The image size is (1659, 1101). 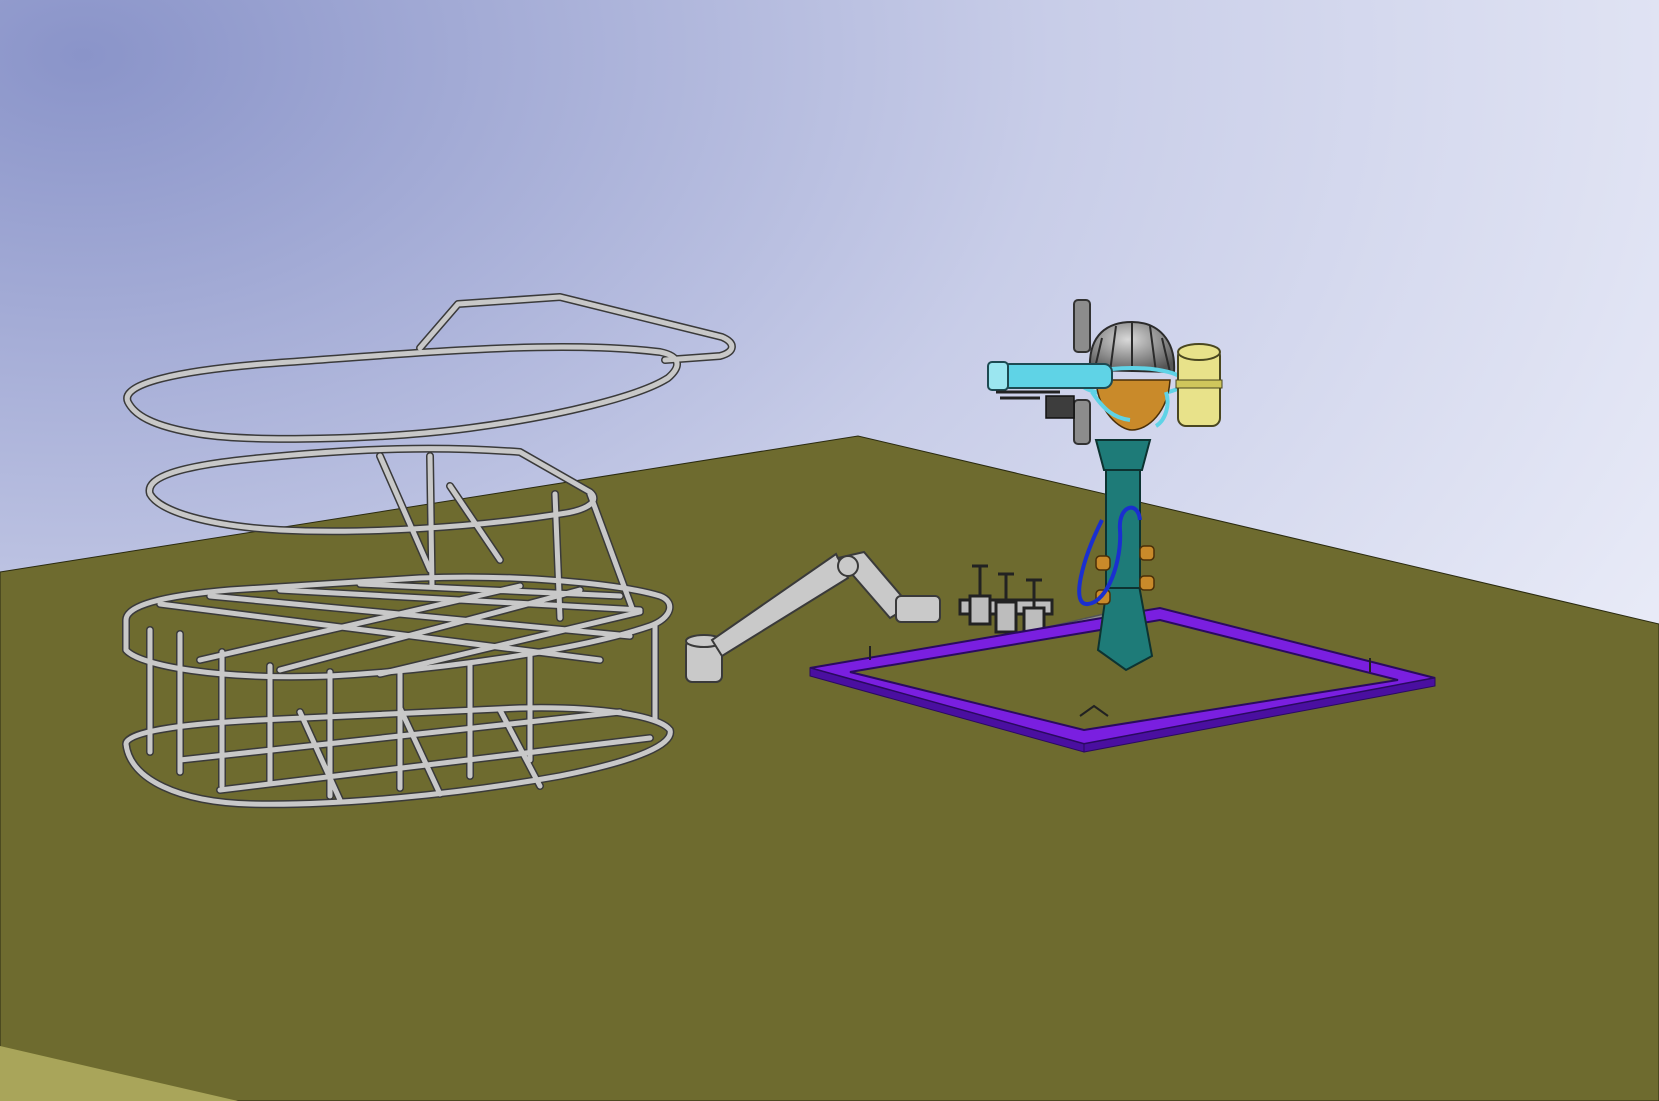 What do you see at coordinates (1123, 455) in the screenshot?
I see `column-neck` at bounding box center [1123, 455].